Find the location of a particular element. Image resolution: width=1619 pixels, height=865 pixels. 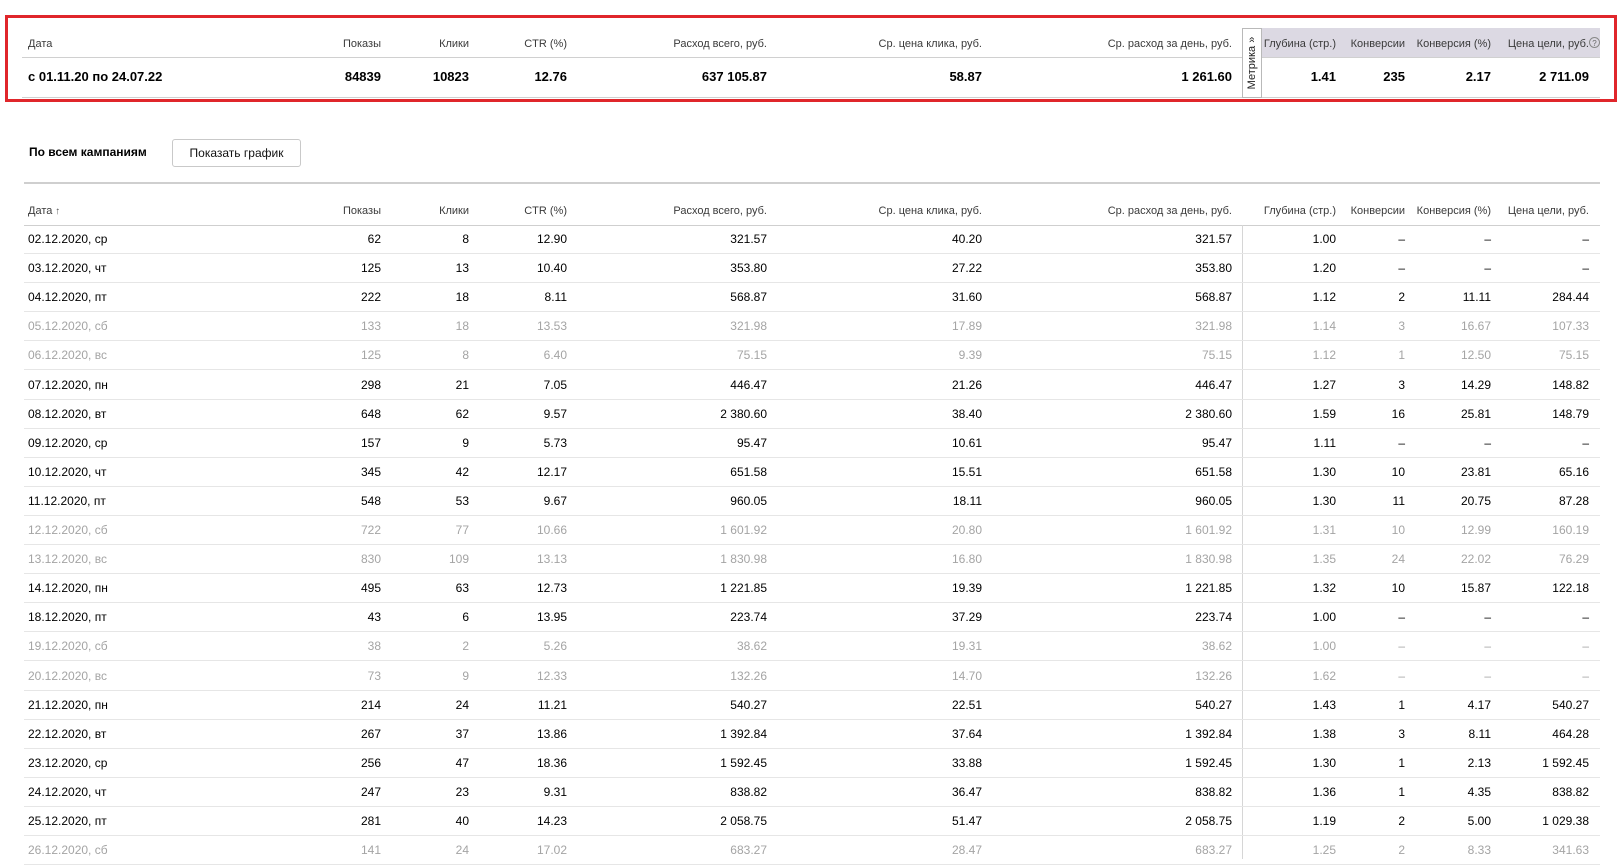

table-header-conversions: Конверсии is located at coordinates (1378, 211).